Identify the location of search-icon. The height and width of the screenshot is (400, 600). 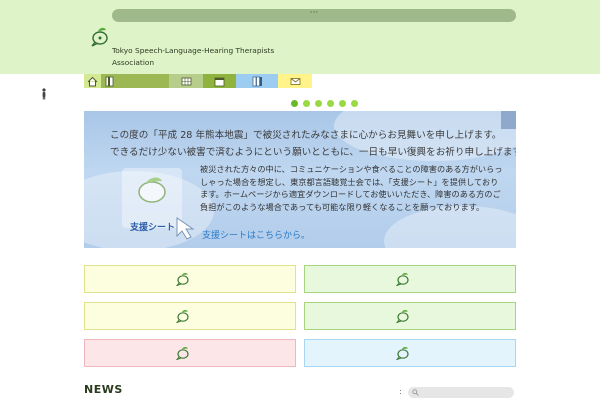
(415, 392).